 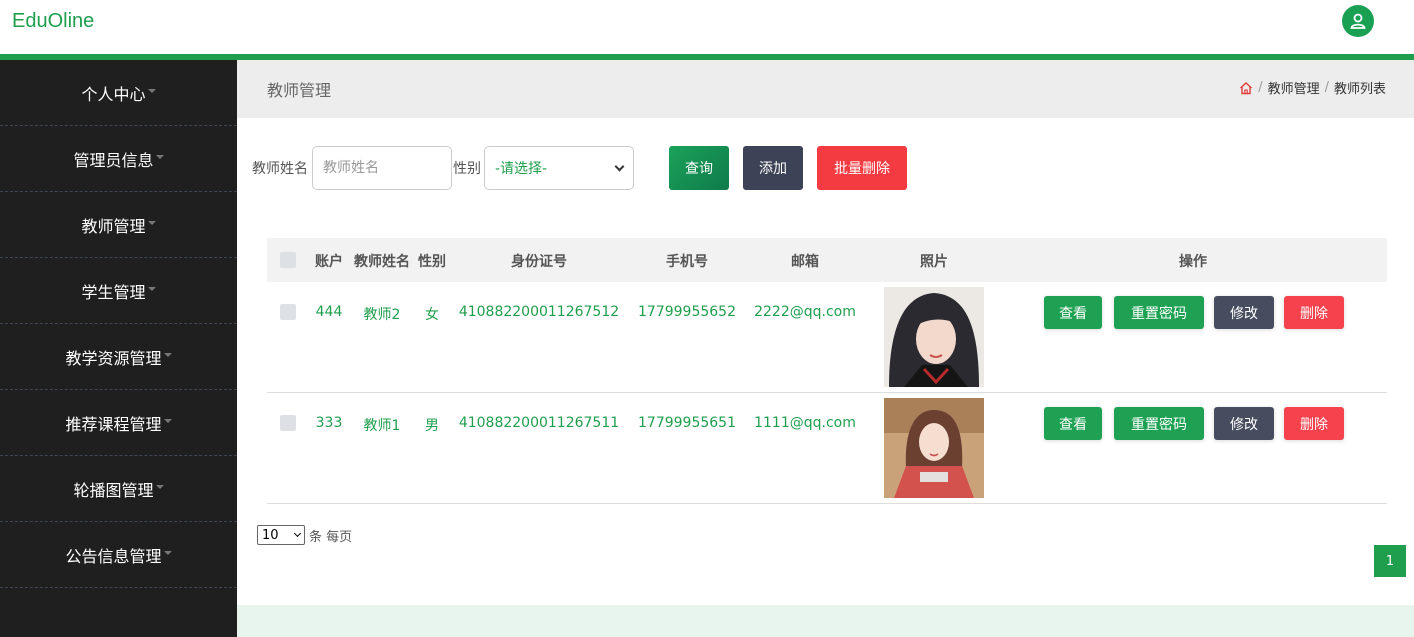 What do you see at coordinates (1294, 87) in the screenshot?
I see `breadcrumb-item-teacher-management: 教师管理` at bounding box center [1294, 87].